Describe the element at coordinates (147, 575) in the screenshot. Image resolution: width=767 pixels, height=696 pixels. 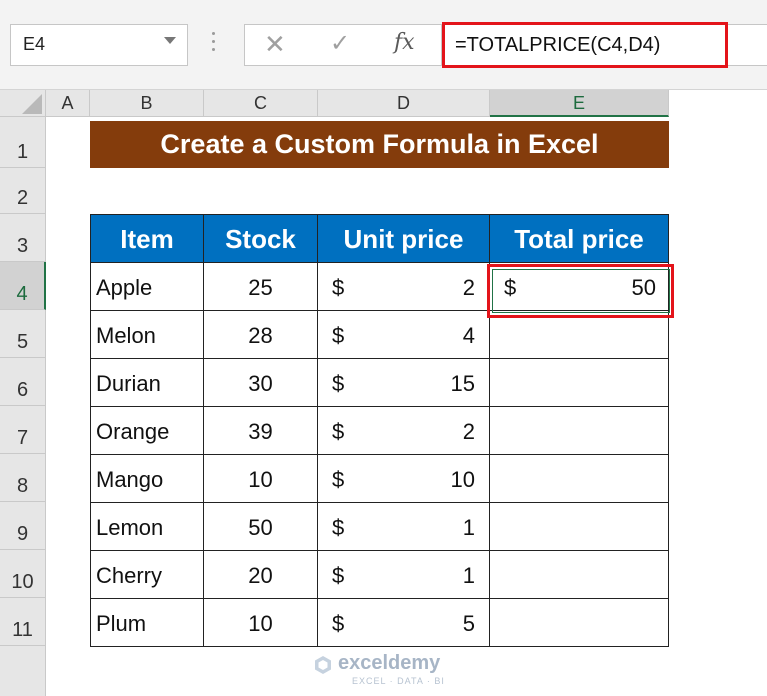
I see `item-cell: Cherry` at that location.